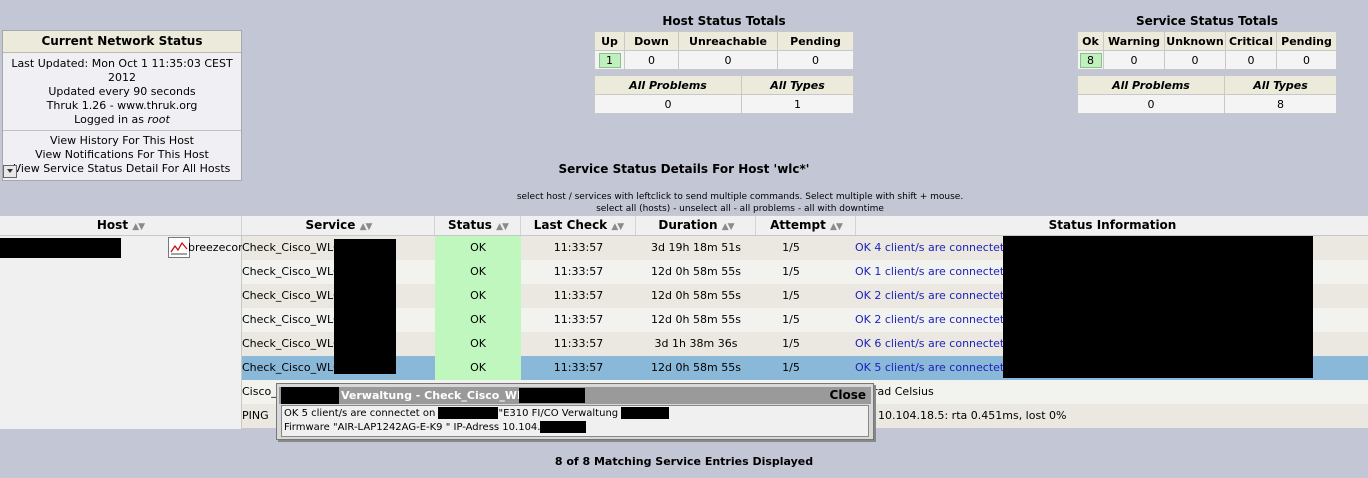 The width and height of the screenshot is (1368, 478). I want to click on host-down-header: Down, so click(651, 41).